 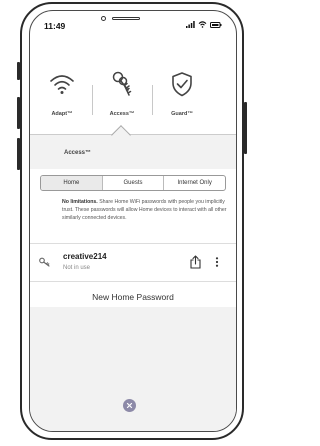 I want to click on nav-item-label: Access™, so click(x=122, y=114).